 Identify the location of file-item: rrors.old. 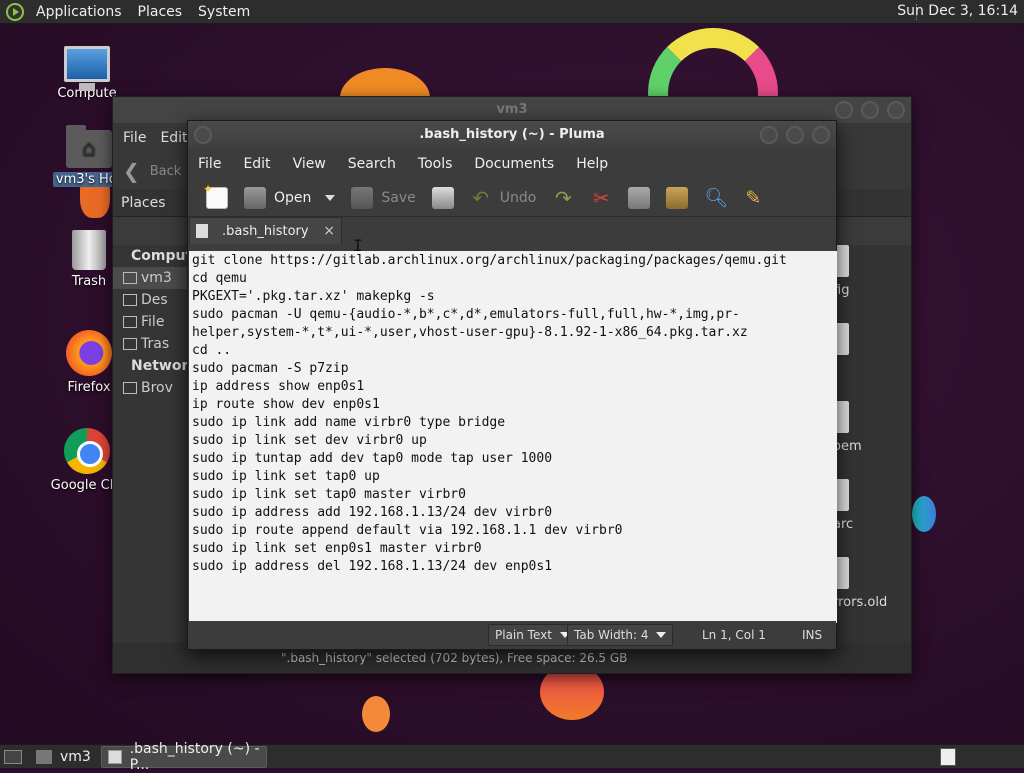
(860, 583).